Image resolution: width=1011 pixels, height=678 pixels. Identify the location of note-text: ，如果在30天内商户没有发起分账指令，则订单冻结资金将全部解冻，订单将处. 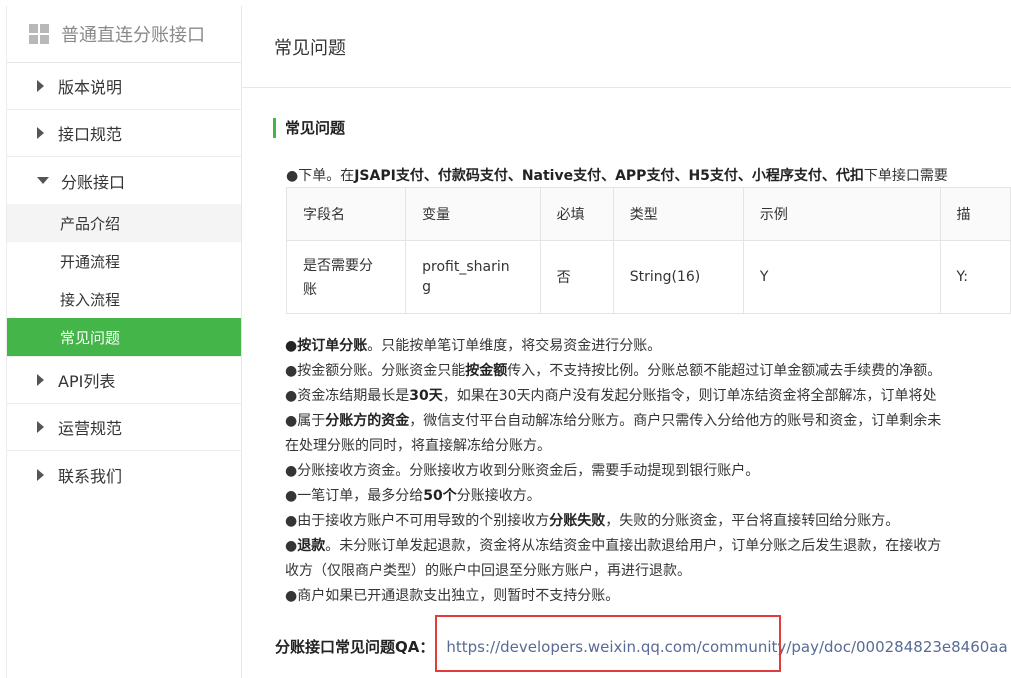
(689, 396).